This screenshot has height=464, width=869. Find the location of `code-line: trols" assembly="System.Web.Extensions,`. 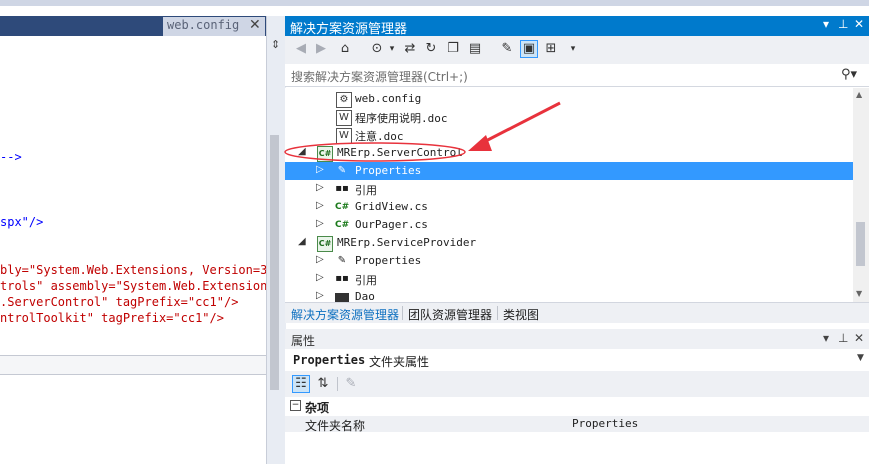

code-line: trols" assembly="System.Web.Extensions, is located at coordinates (141, 286).